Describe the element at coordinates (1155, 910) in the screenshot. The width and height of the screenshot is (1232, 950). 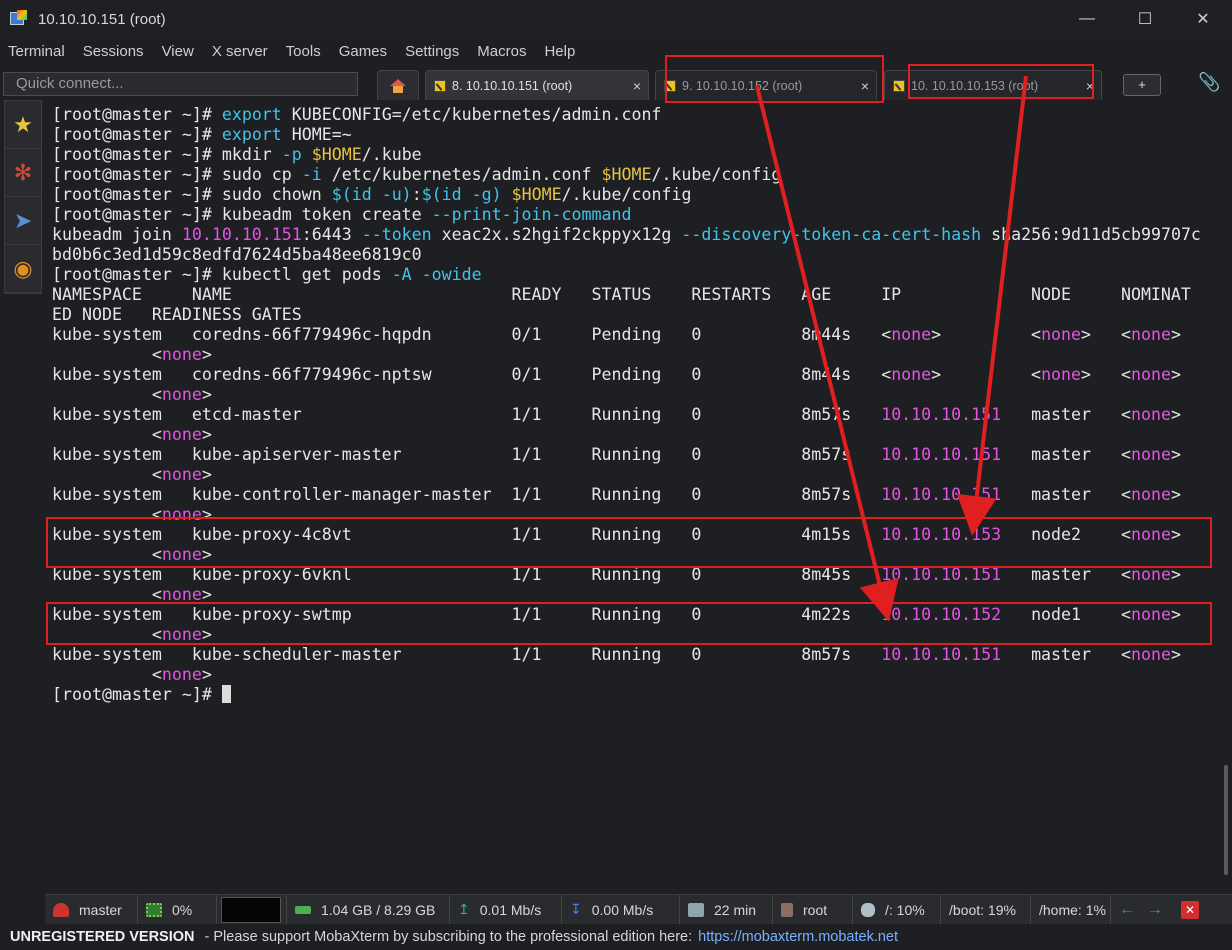
I see `arrow-right-icon: →` at that location.